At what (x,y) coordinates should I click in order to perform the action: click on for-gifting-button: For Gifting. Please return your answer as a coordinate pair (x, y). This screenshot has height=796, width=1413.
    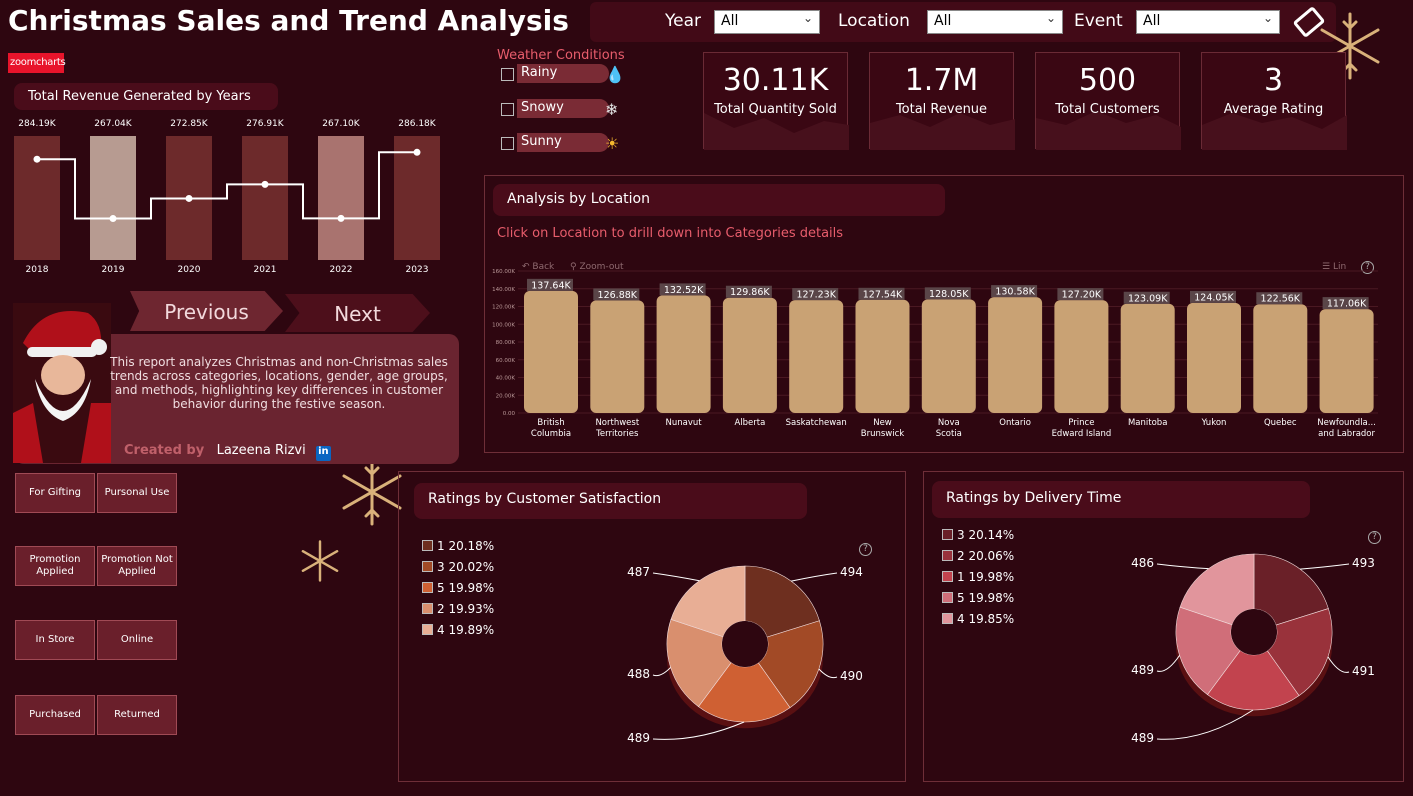
    Looking at the image, I should click on (55, 493).